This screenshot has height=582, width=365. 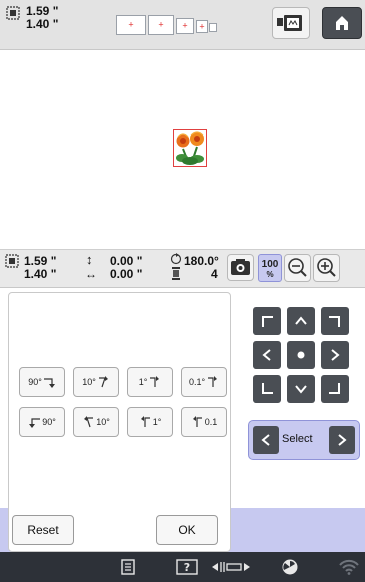 What do you see at coordinates (187, 530) in the screenshot?
I see `ok-button: OK` at bounding box center [187, 530].